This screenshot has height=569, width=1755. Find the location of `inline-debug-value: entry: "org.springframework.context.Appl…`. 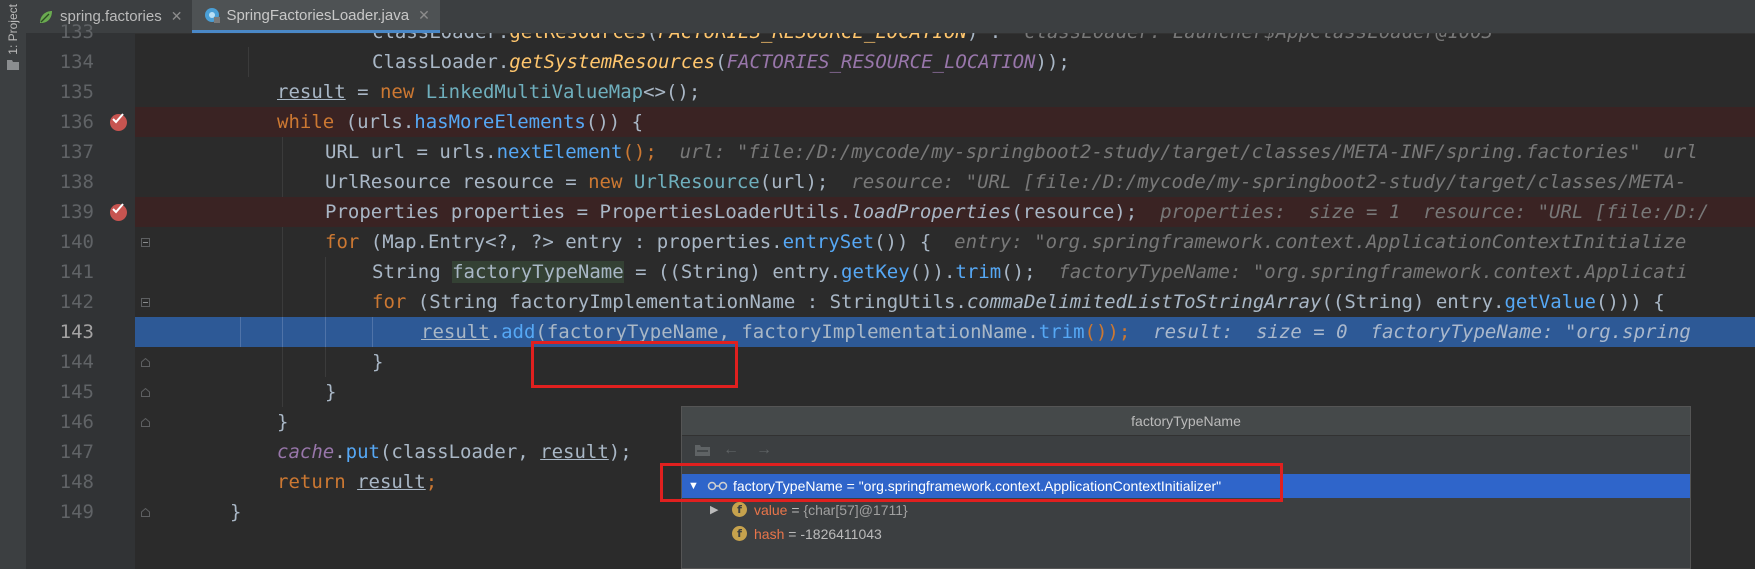

inline-debug-value: entry: "org.springframework.context.Appl… is located at coordinates (1309, 242).